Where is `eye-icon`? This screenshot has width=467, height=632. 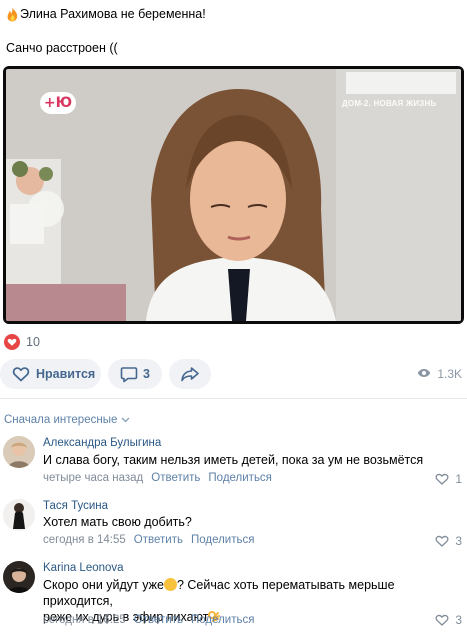 eye-icon is located at coordinates (424, 374).